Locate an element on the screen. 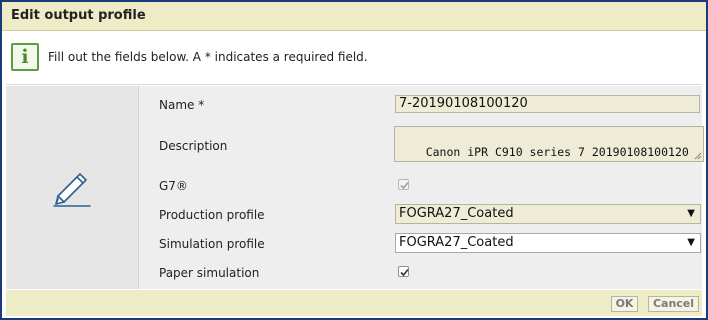  simulation-profile-label: Simulation profile is located at coordinates (212, 244).